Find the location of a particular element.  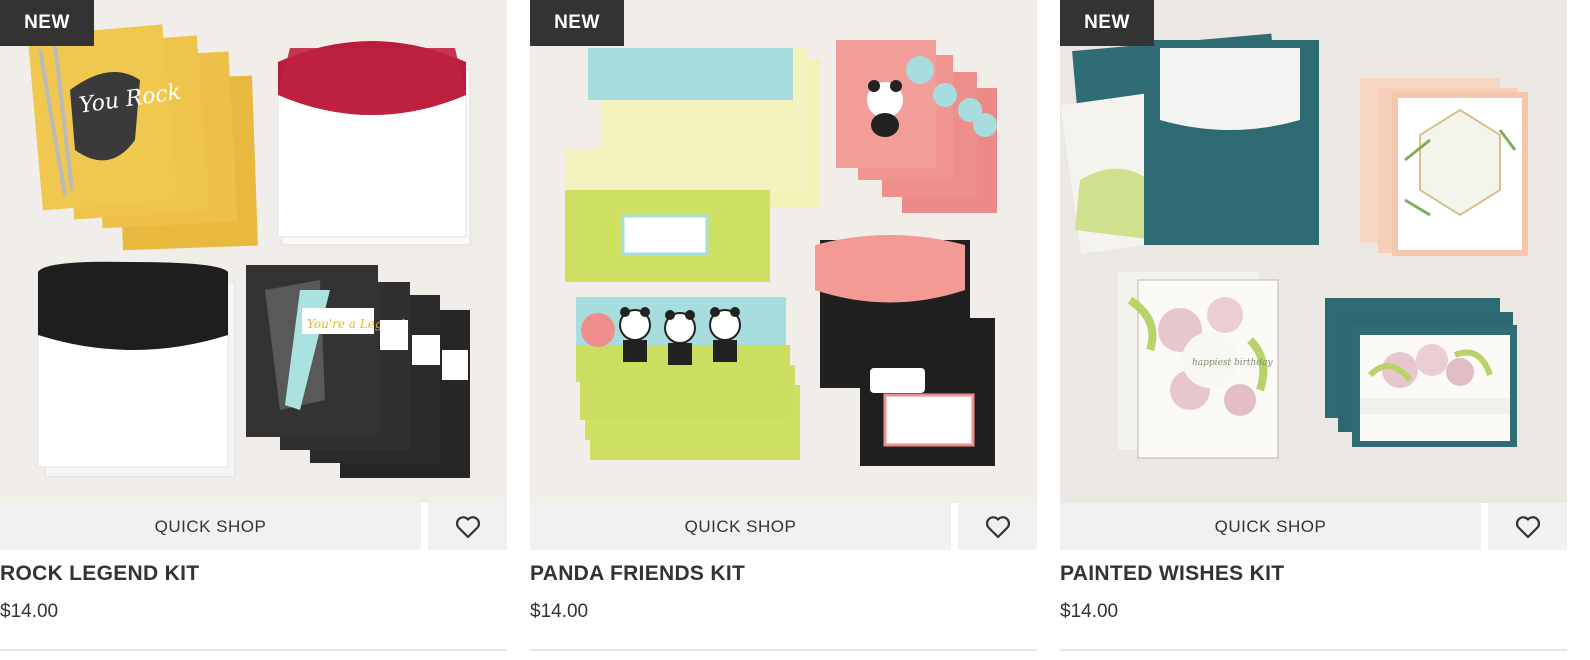

product-title: PANDA FRIENDS KIT is located at coordinates (637, 574).